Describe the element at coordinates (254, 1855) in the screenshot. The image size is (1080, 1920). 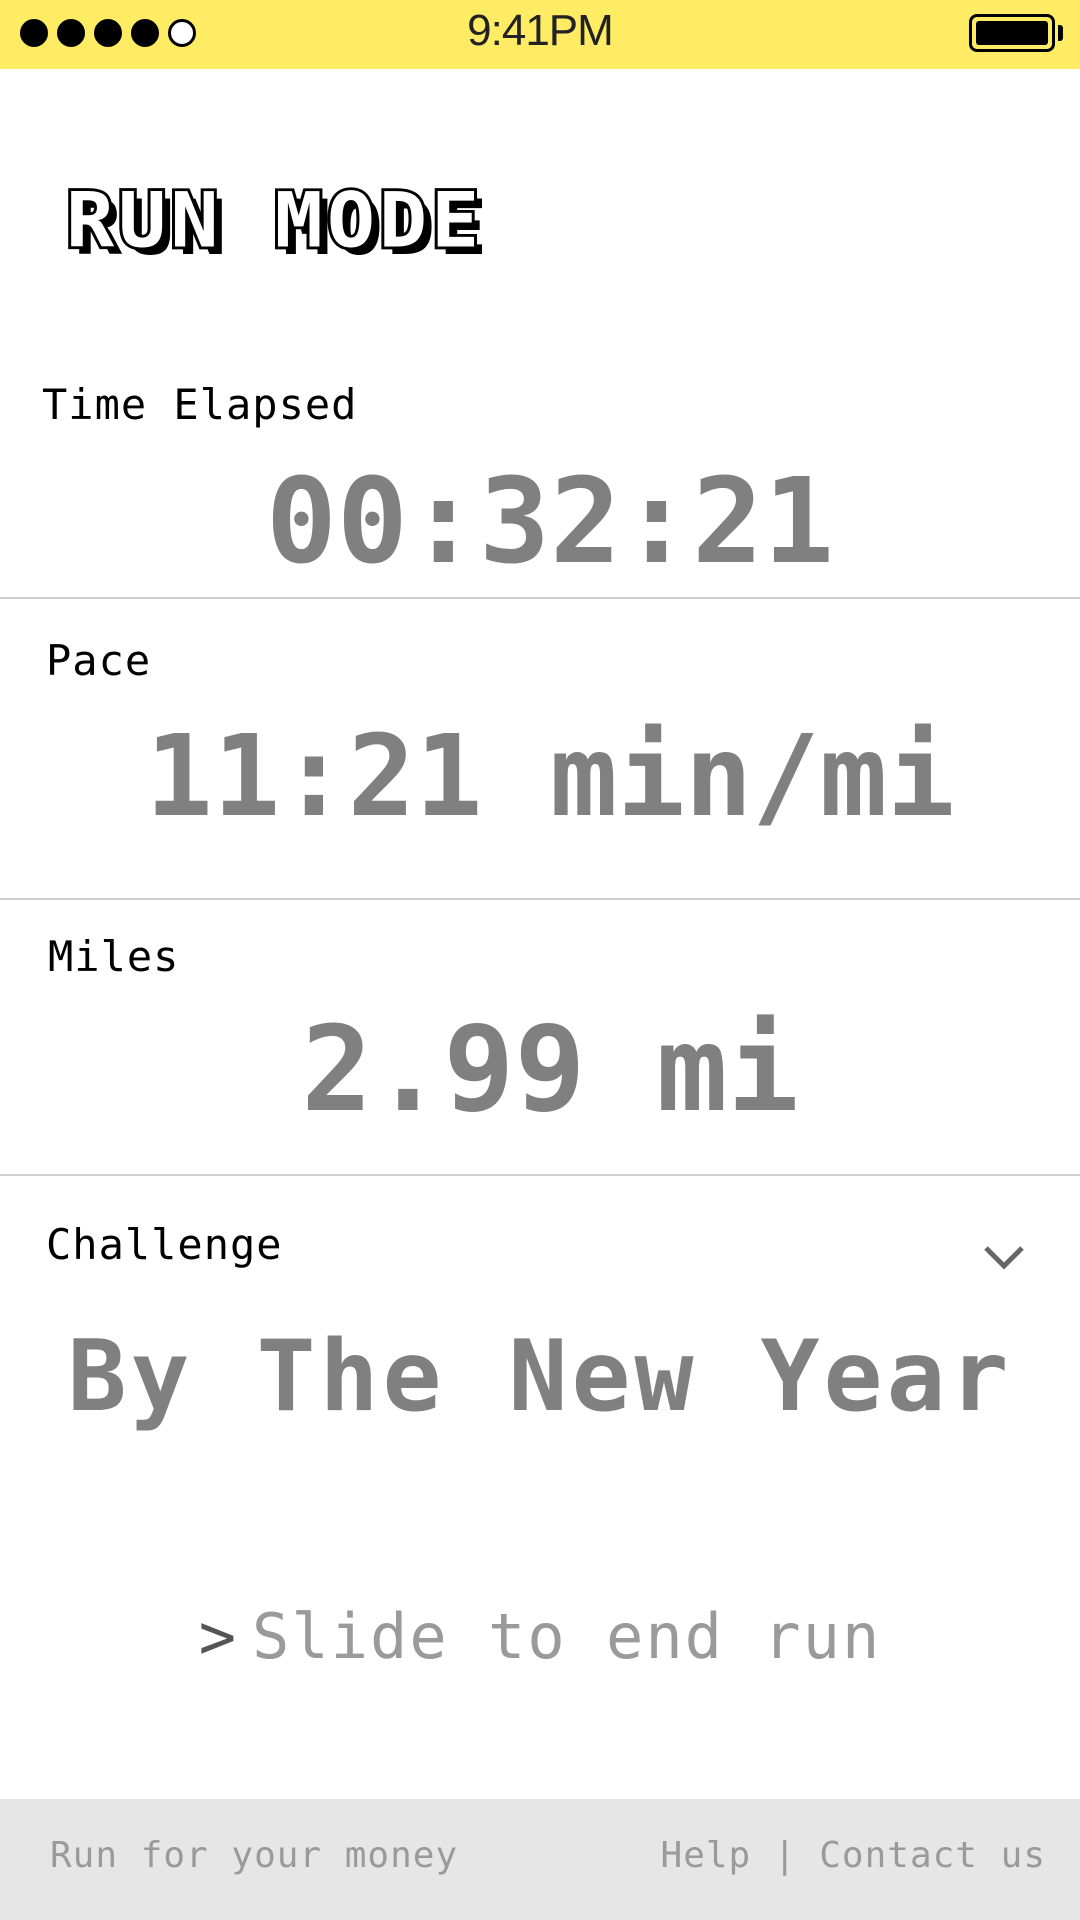
I see `footer-tagline: Run for your money` at that location.